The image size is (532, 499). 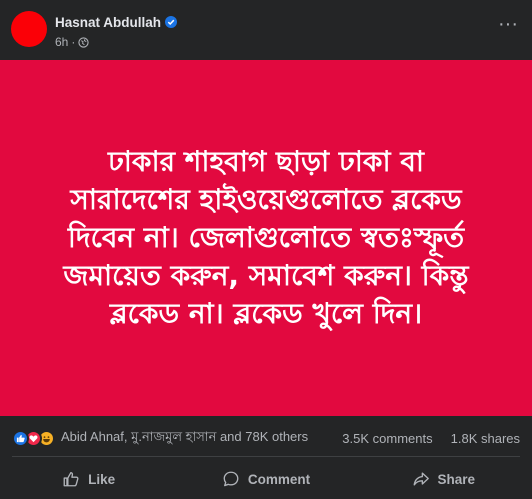 What do you see at coordinates (508, 25) in the screenshot?
I see `more-options-icon: ···` at bounding box center [508, 25].